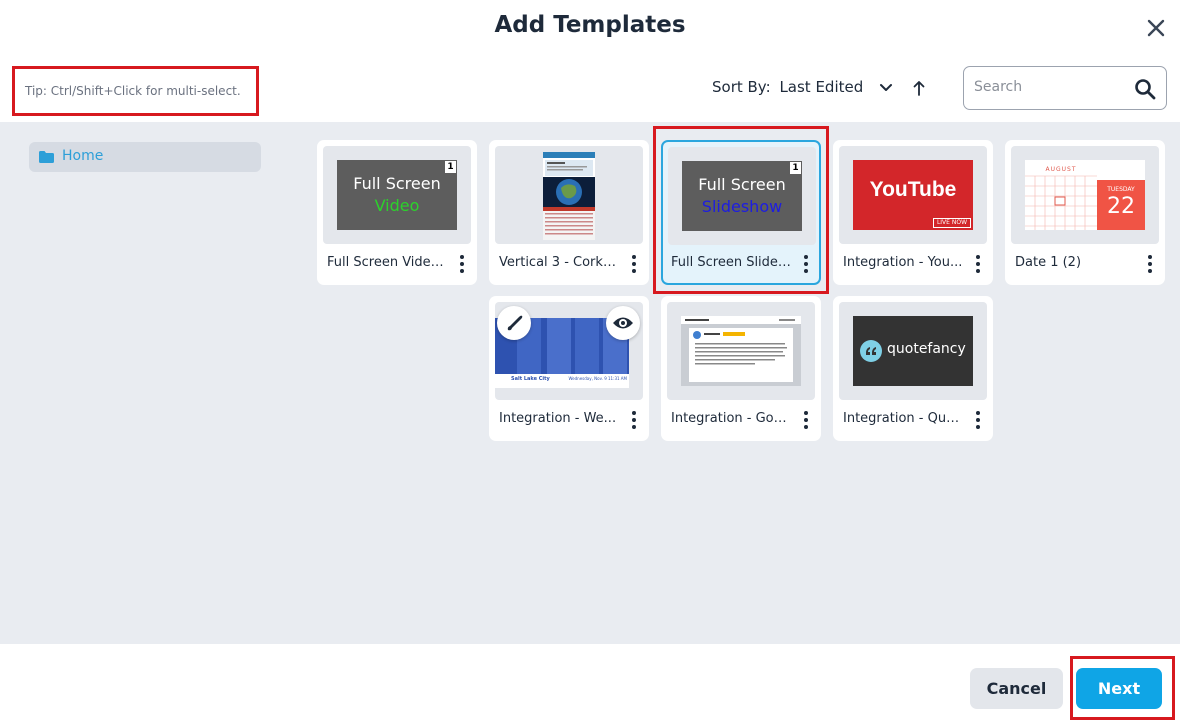 The width and height of the screenshot is (1180, 720). I want to click on sort-value: Last Edited, so click(821, 87).